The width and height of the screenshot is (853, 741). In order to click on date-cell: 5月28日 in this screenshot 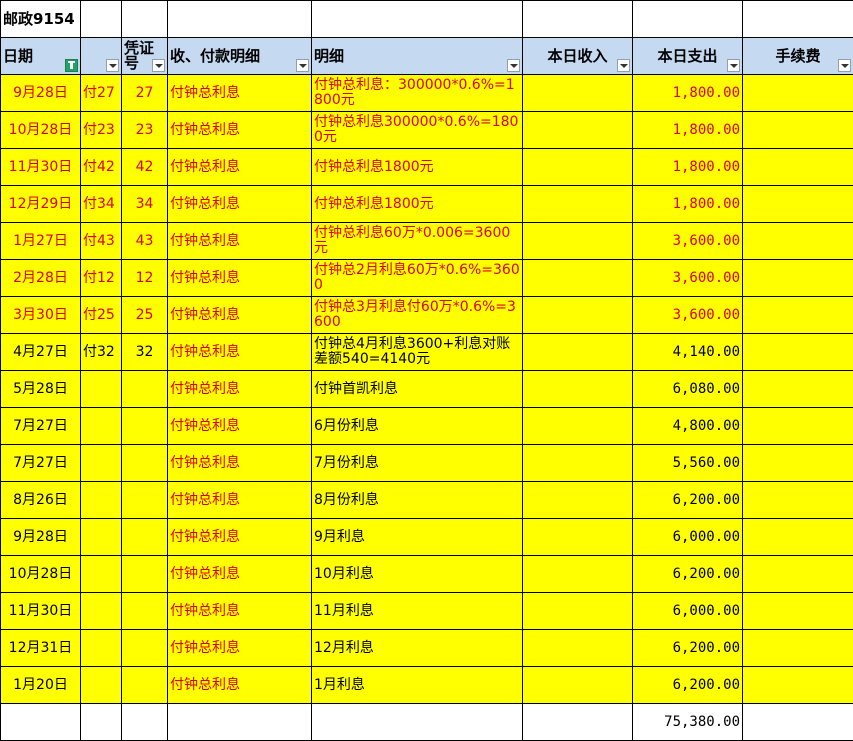, I will do `click(40, 389)`.